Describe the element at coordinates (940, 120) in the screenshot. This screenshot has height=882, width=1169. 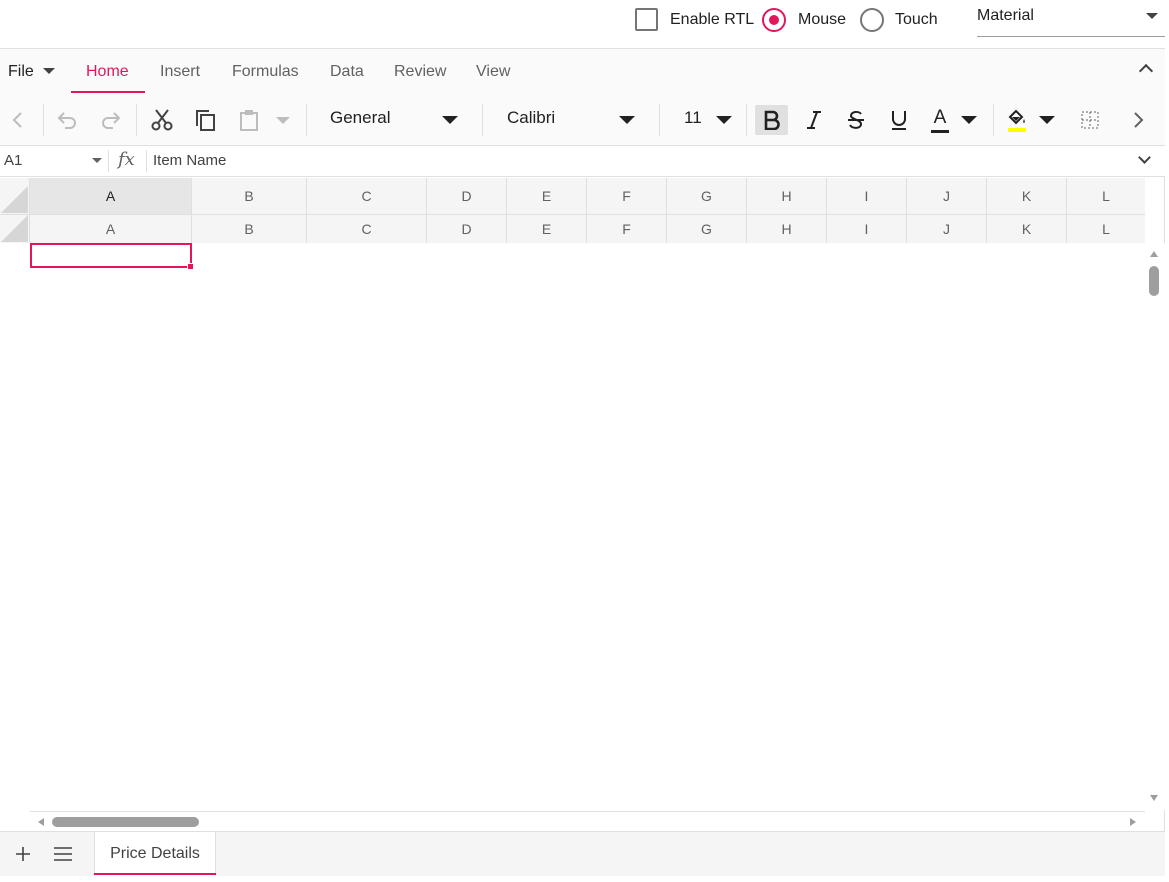
I see `font-color-icon: A` at that location.